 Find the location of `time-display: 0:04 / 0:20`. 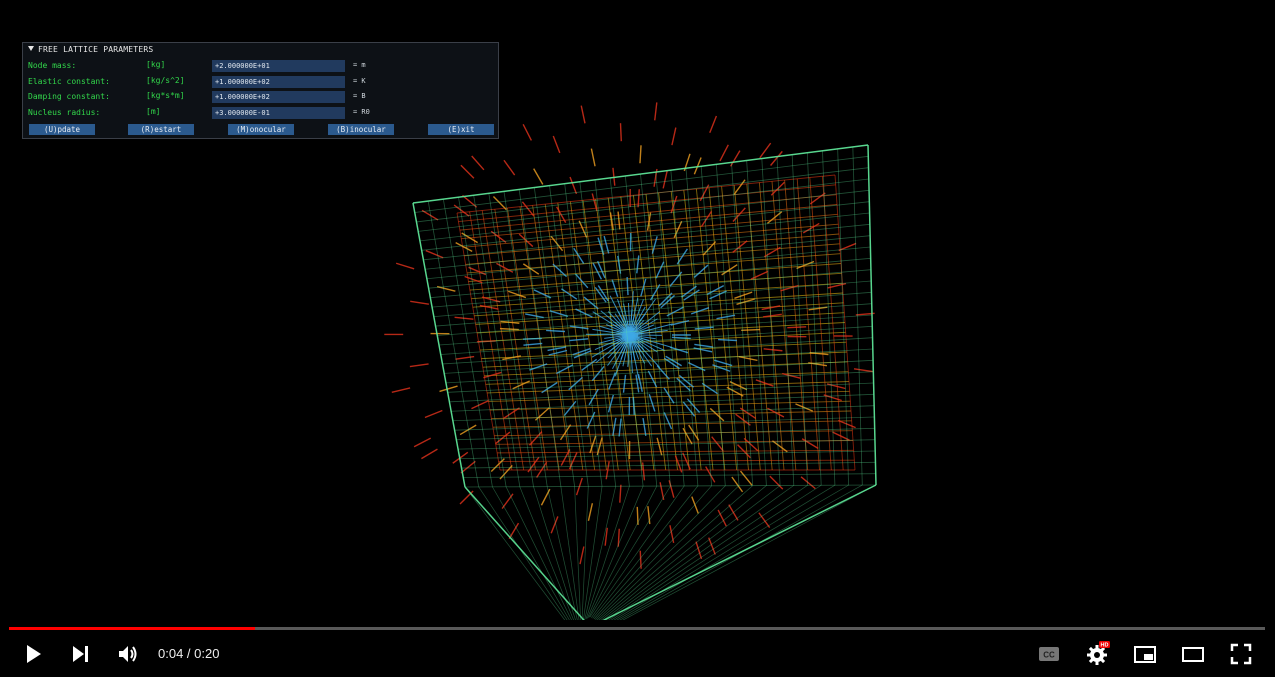

time-display: 0:04 / 0:20 is located at coordinates (189, 653).